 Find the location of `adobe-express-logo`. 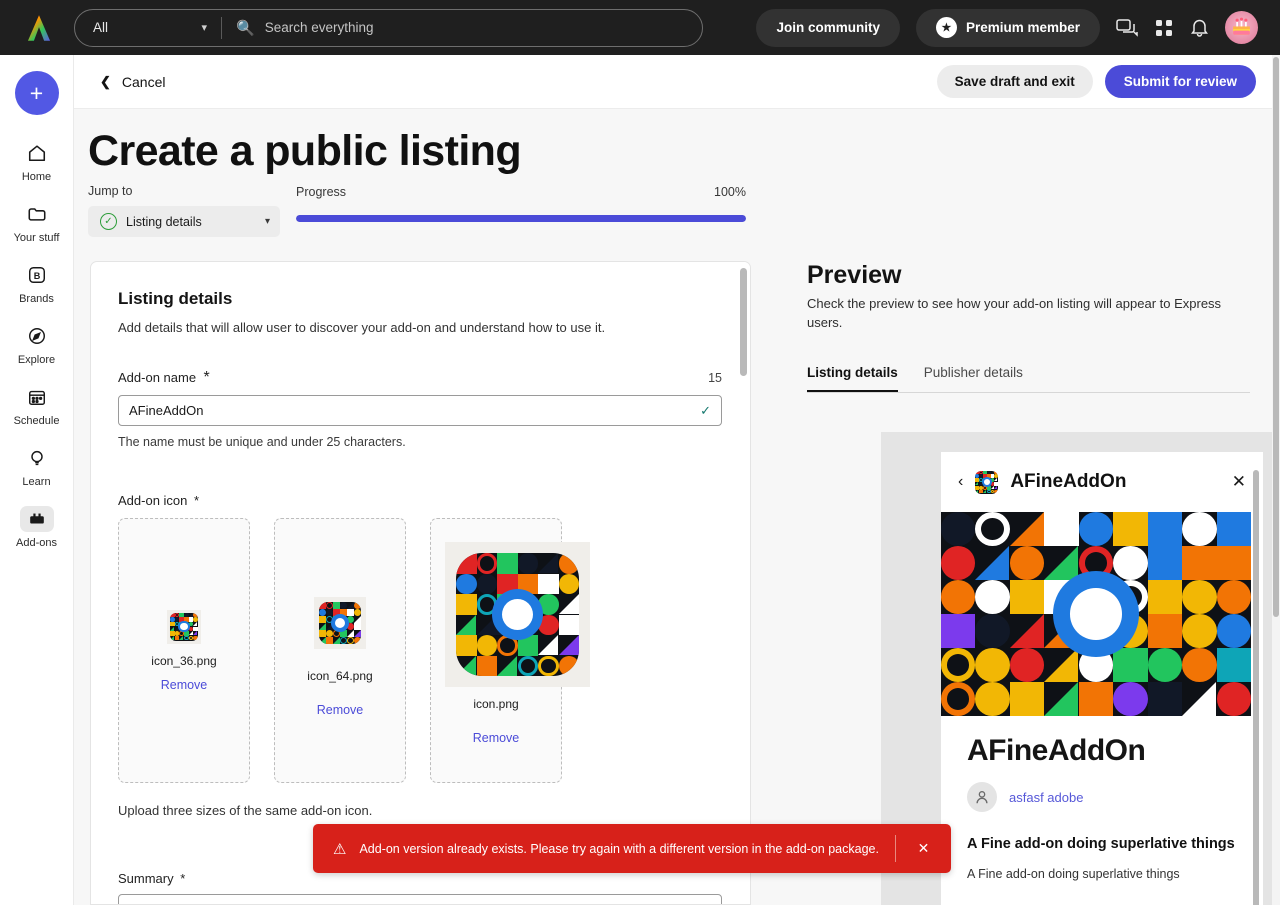

adobe-express-logo is located at coordinates (39, 28).